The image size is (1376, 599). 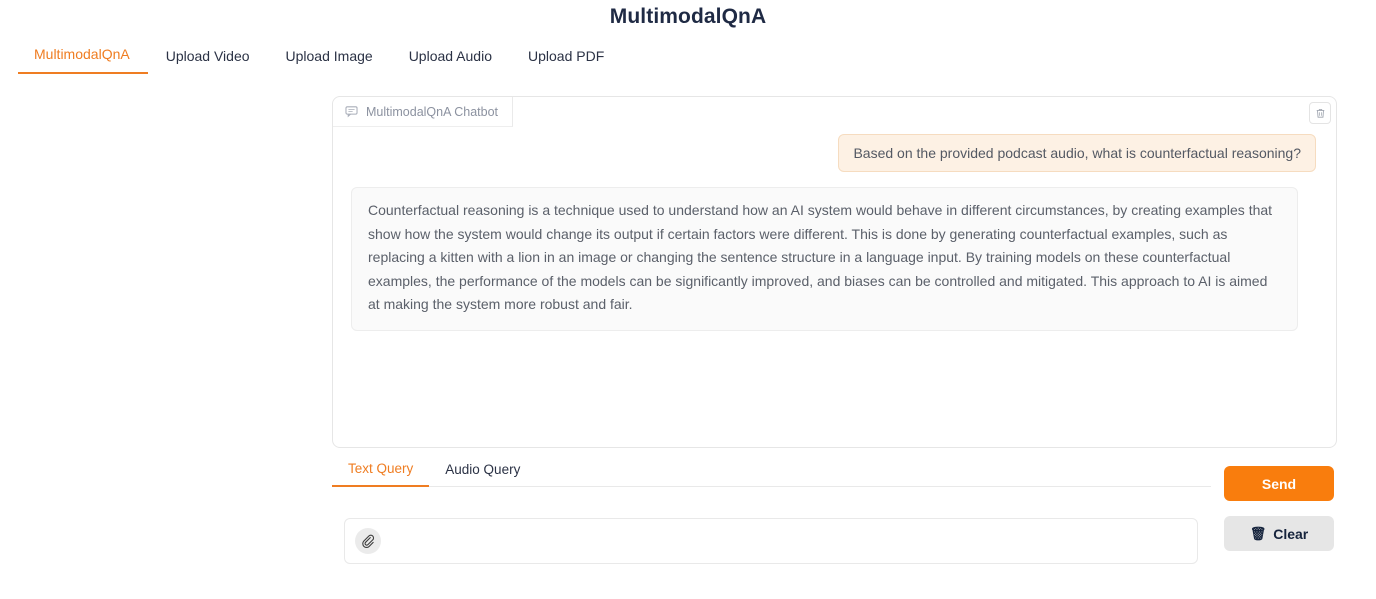 I want to click on page-title: MultimodalQnA, so click(x=688, y=16).